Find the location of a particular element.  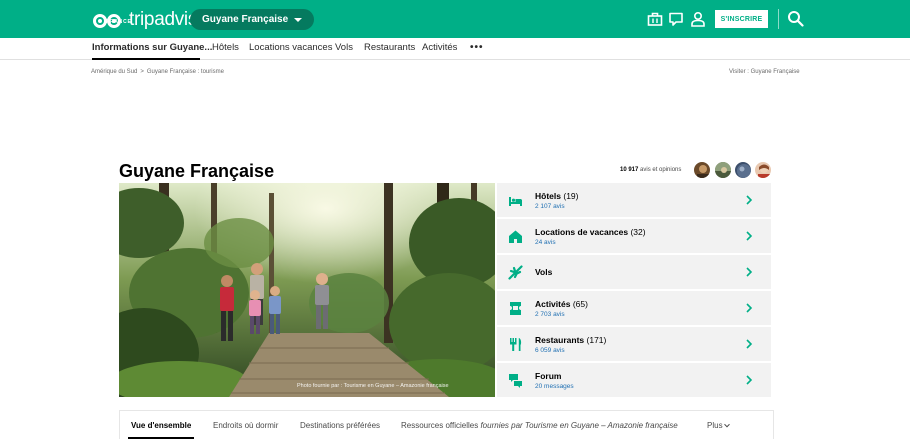

category-forum: Forum 20 messages is located at coordinates (634, 380).